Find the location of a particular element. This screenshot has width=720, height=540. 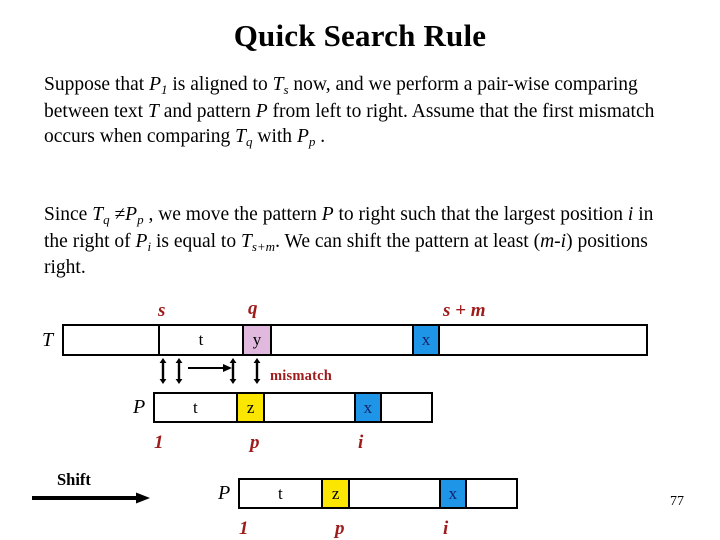

text-strip: t y x is located at coordinates (355, 340).